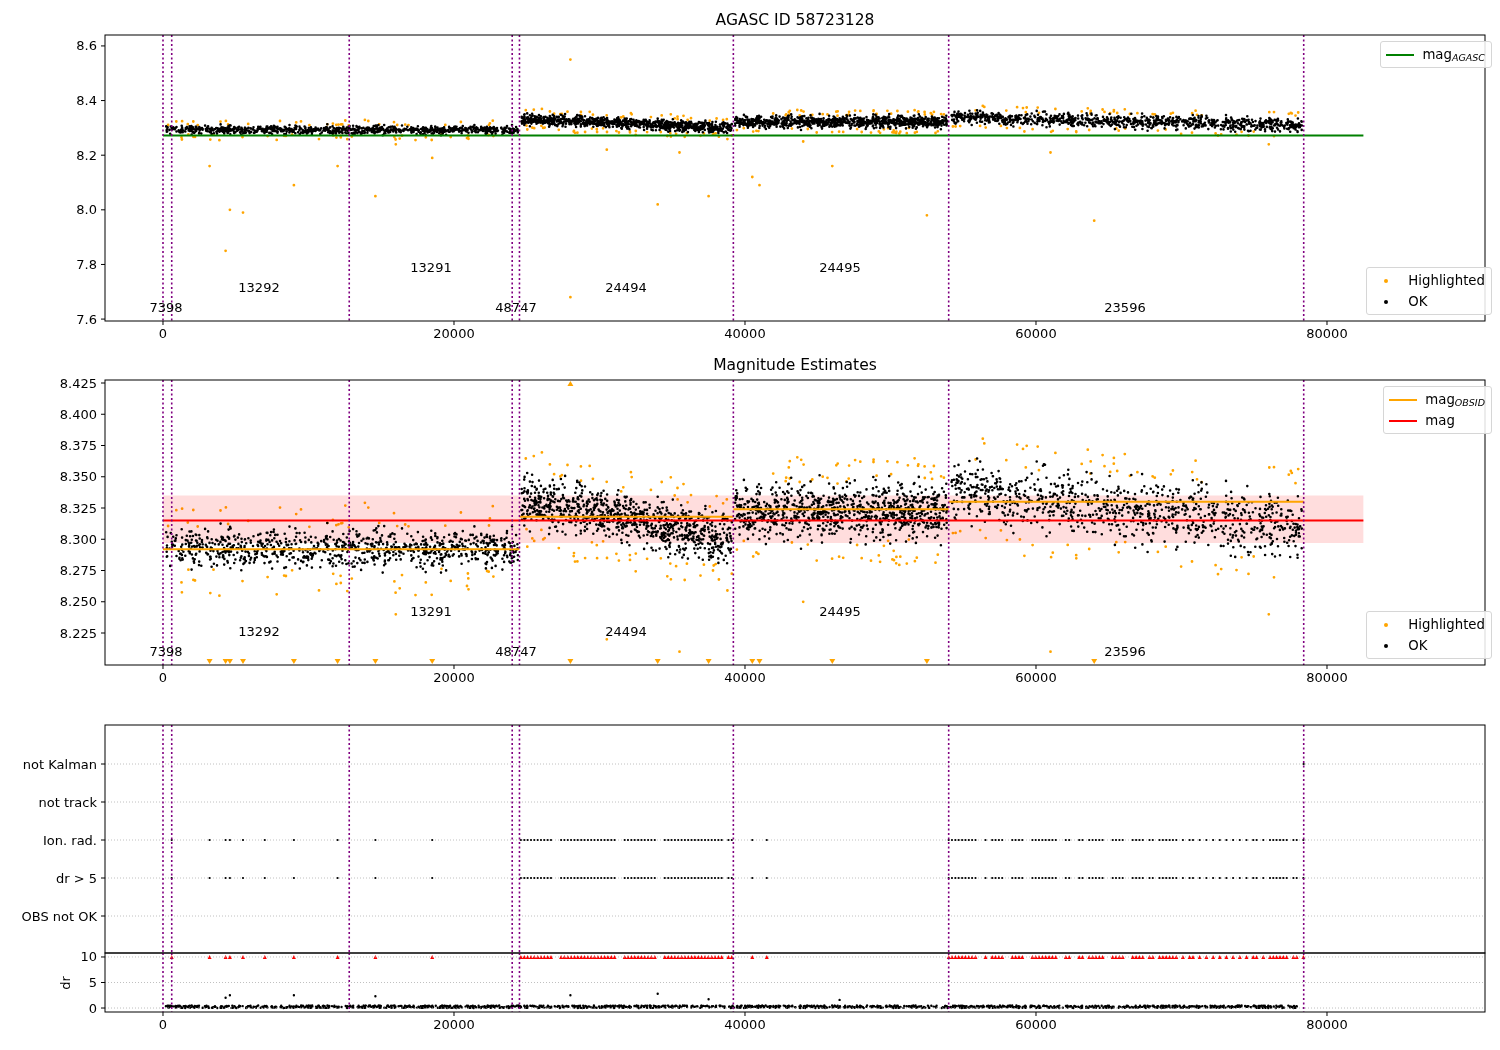 The image size is (1500, 1050). What do you see at coordinates (795, 20) in the screenshot?
I see `chart-title: AGASC ID 58723128` at bounding box center [795, 20].